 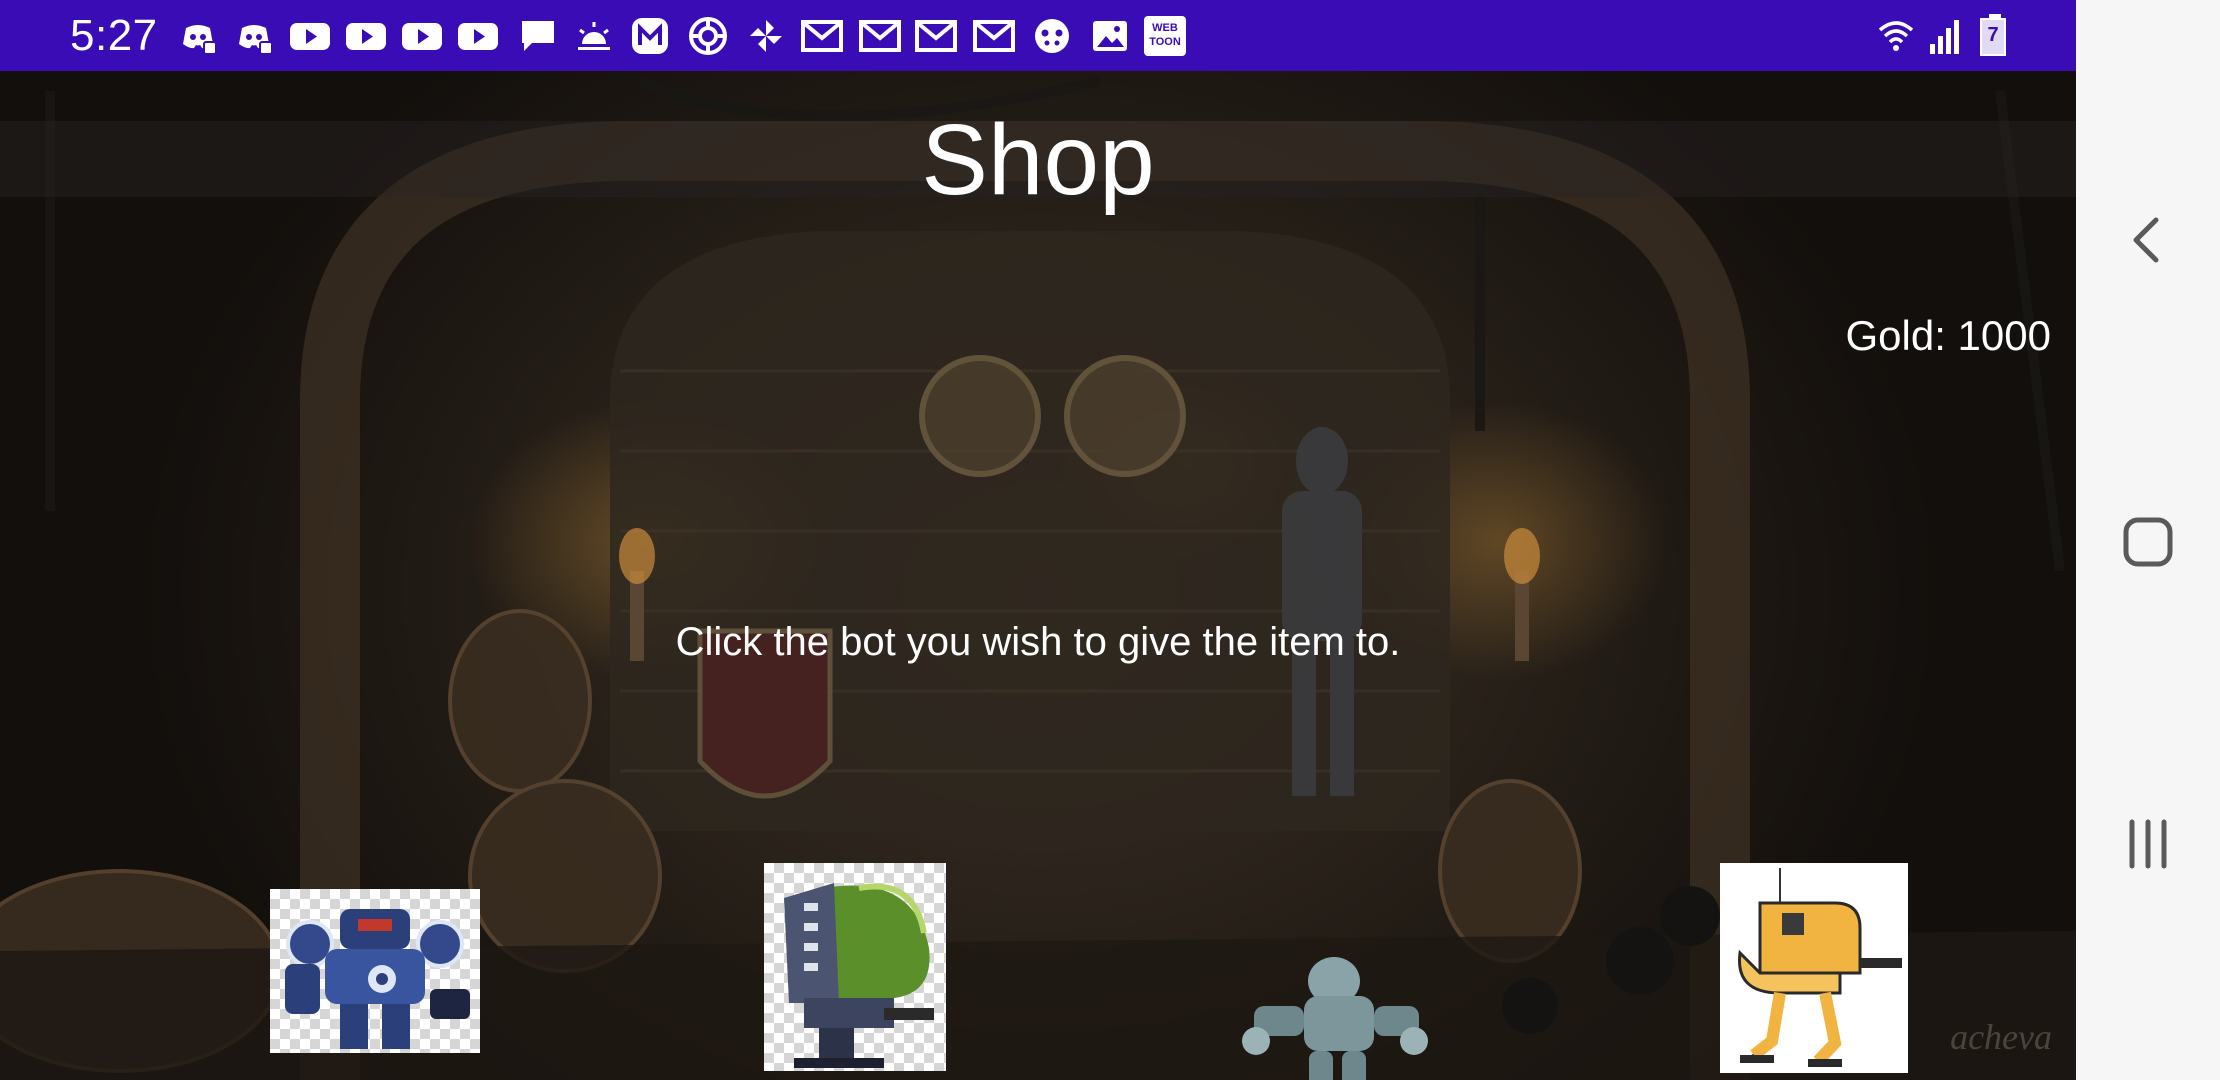 What do you see at coordinates (1110, 36) in the screenshot?
I see `gallery-icon` at bounding box center [1110, 36].